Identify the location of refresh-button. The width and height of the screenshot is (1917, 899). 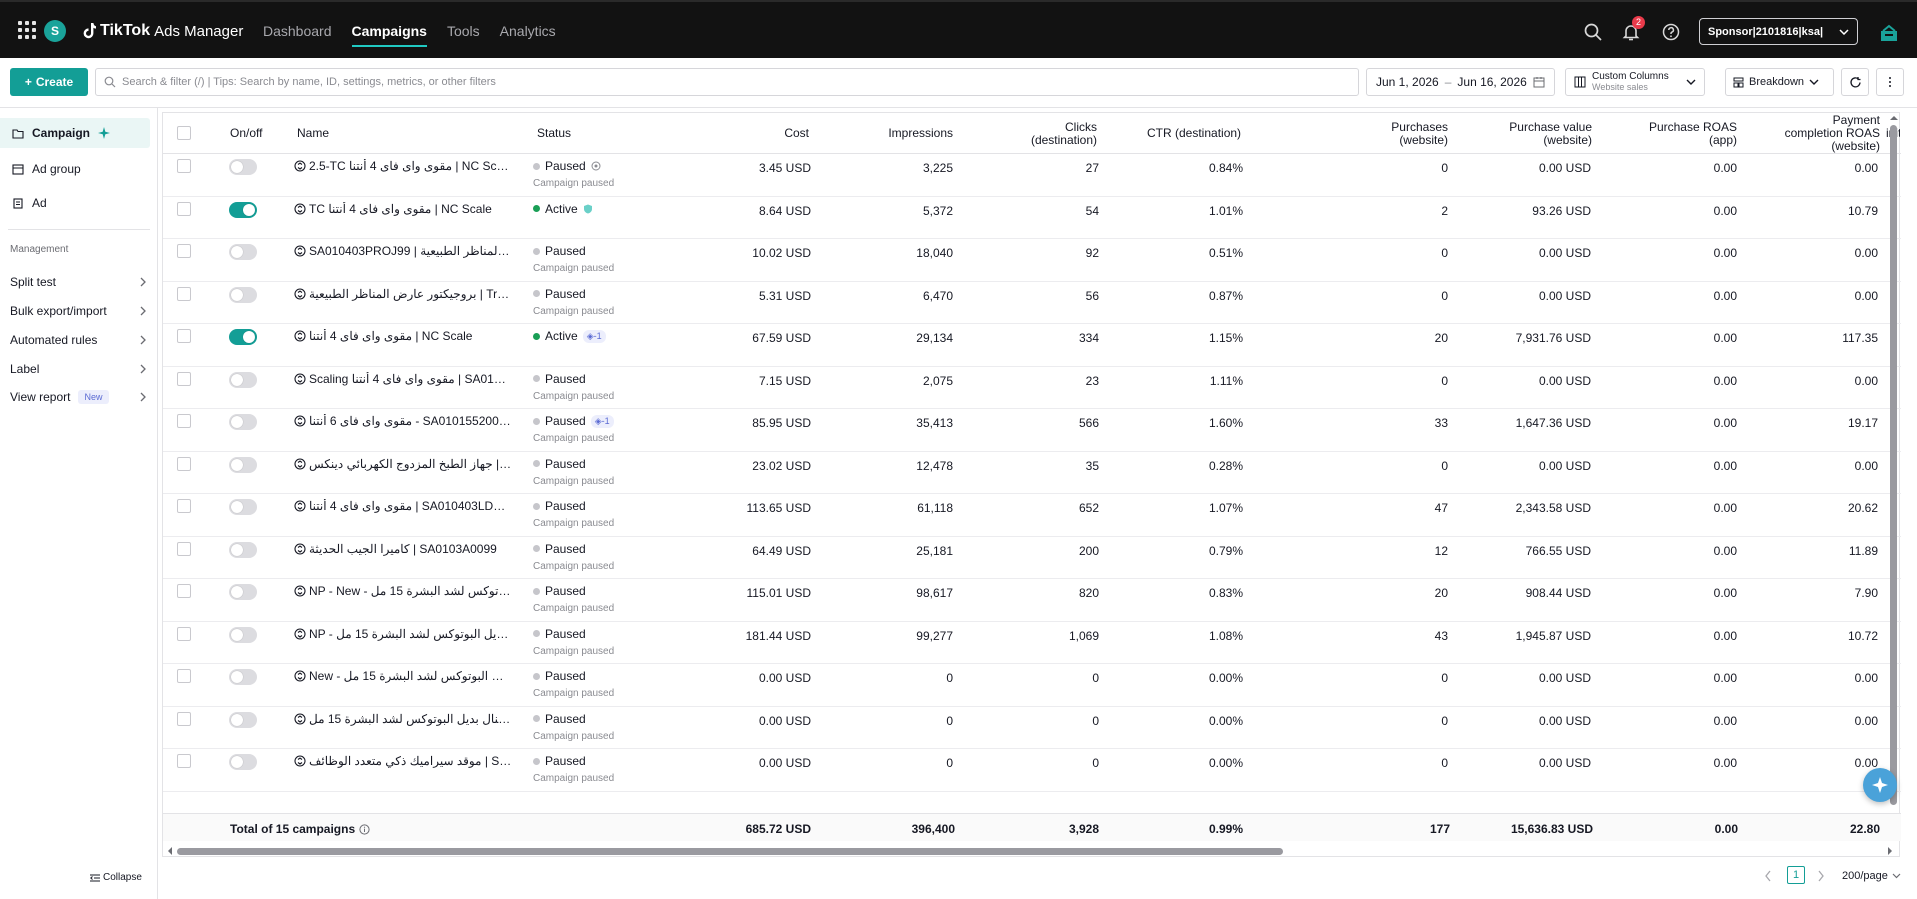
(1855, 82).